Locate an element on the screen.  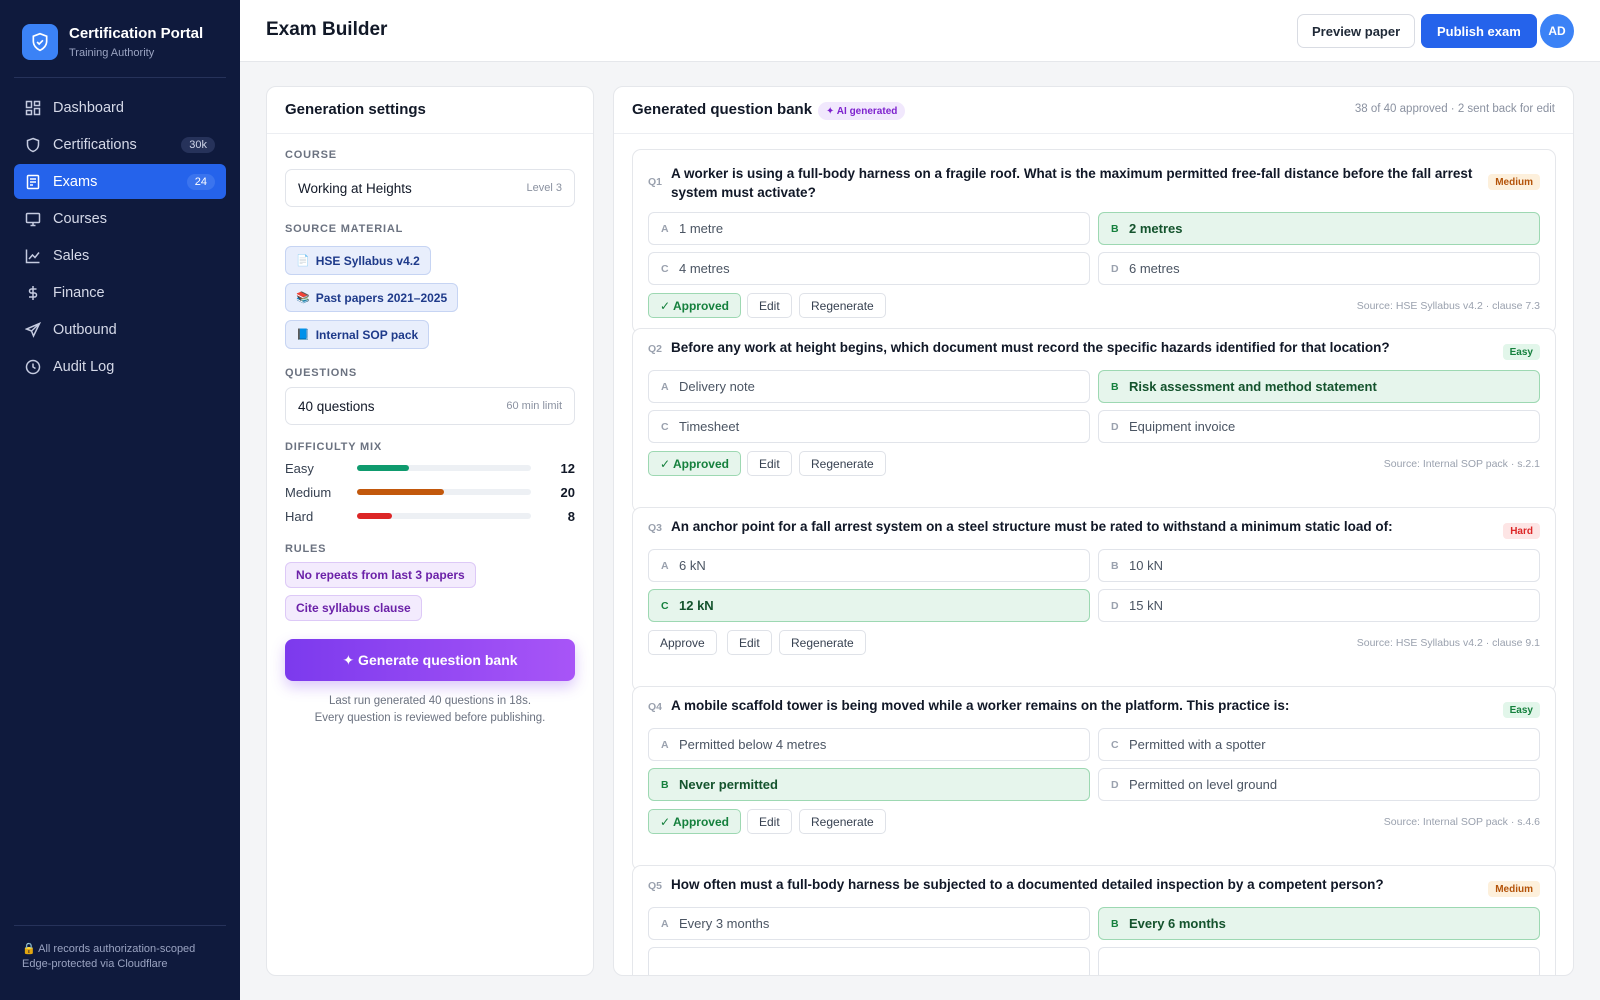
option-text: Never permitted is located at coordinates (728, 784).